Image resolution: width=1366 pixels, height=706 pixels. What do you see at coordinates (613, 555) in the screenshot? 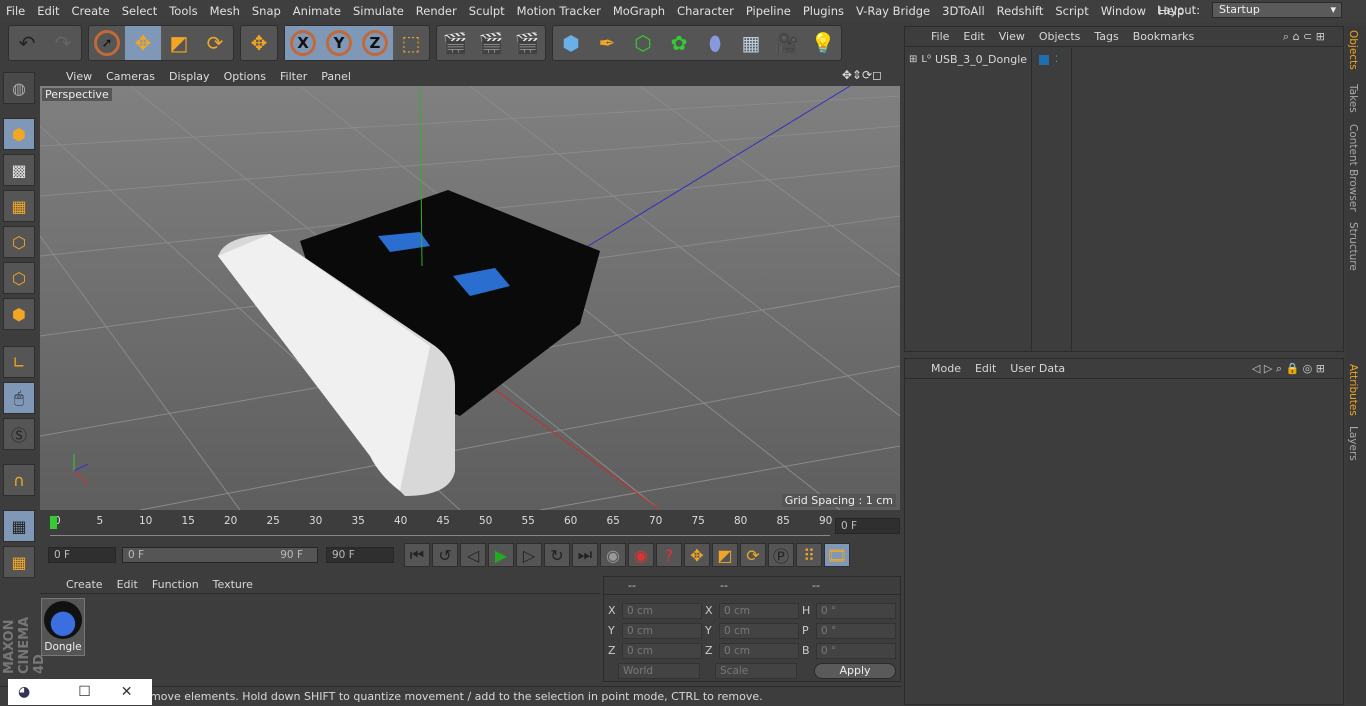
I see `record-keys-icon: ◉` at bounding box center [613, 555].